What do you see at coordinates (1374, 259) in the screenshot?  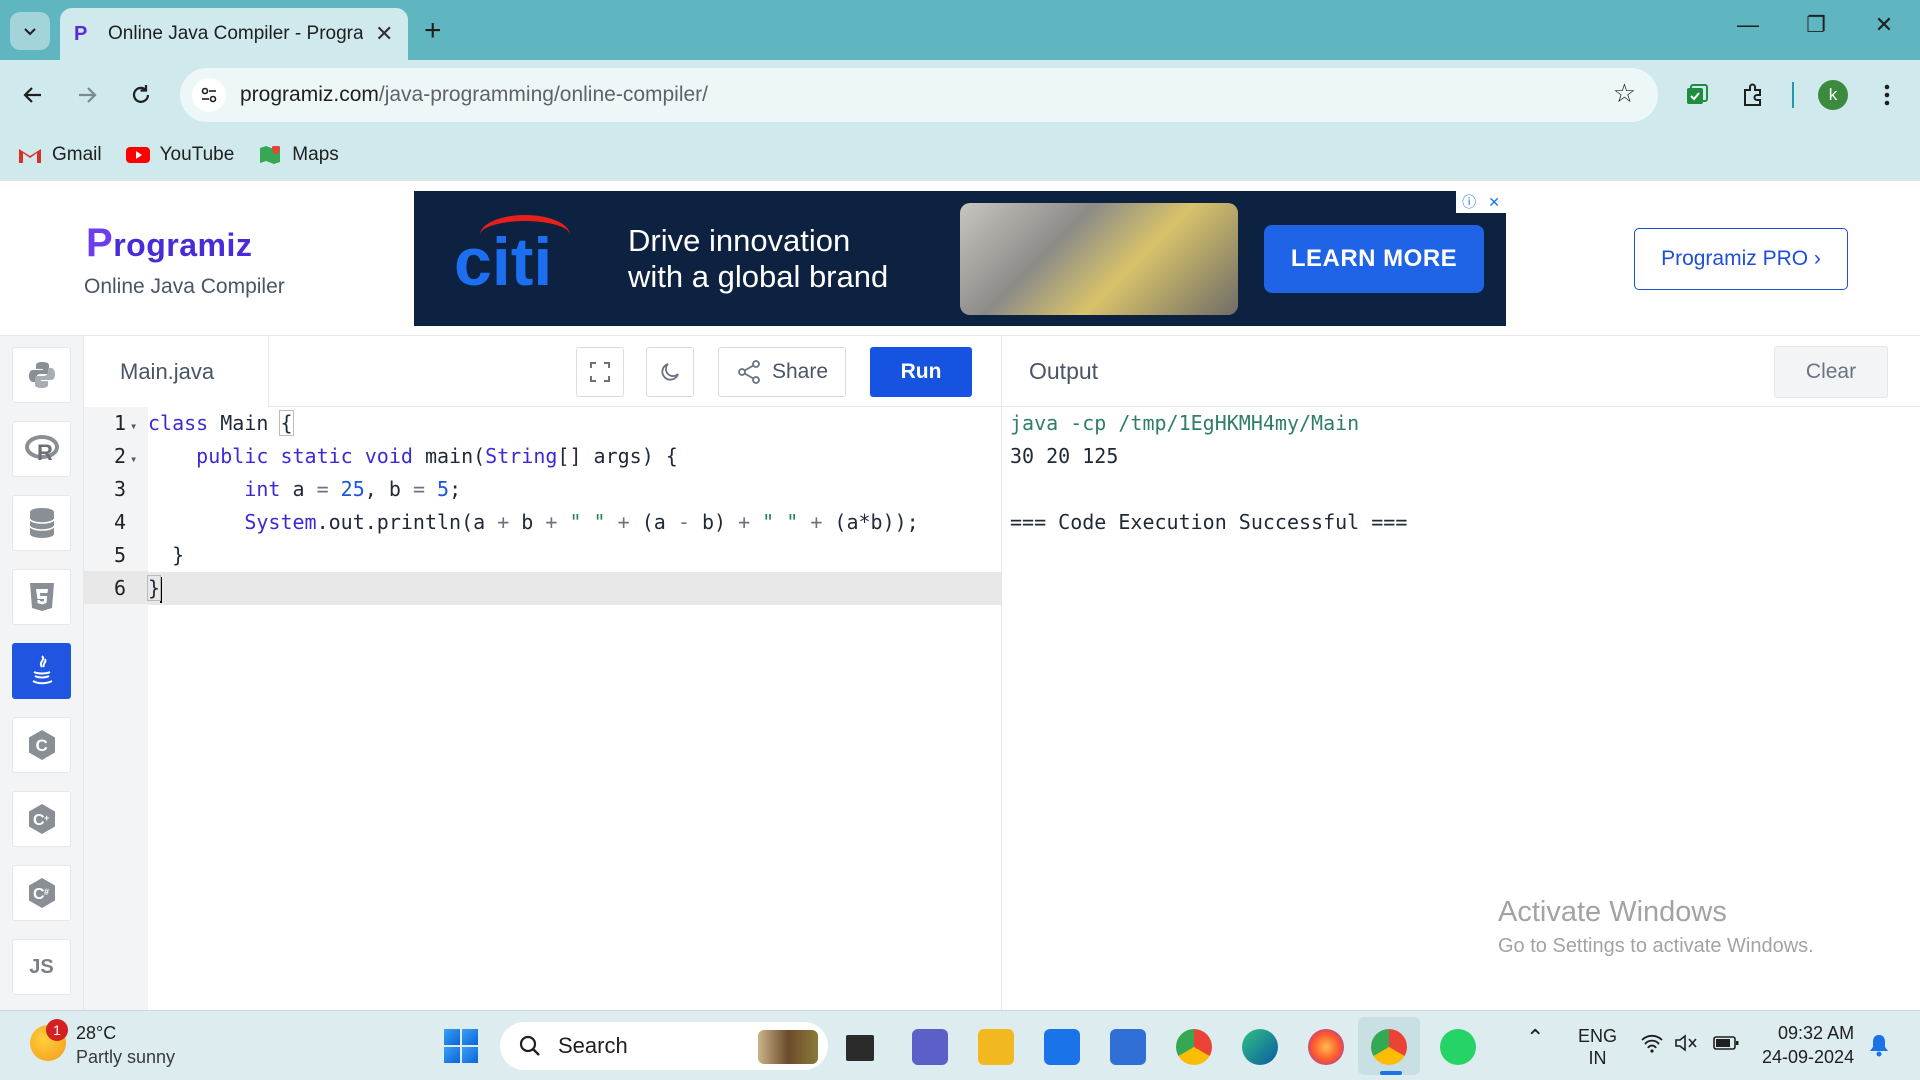 I see `learn-more-button: LEARN MORE` at bounding box center [1374, 259].